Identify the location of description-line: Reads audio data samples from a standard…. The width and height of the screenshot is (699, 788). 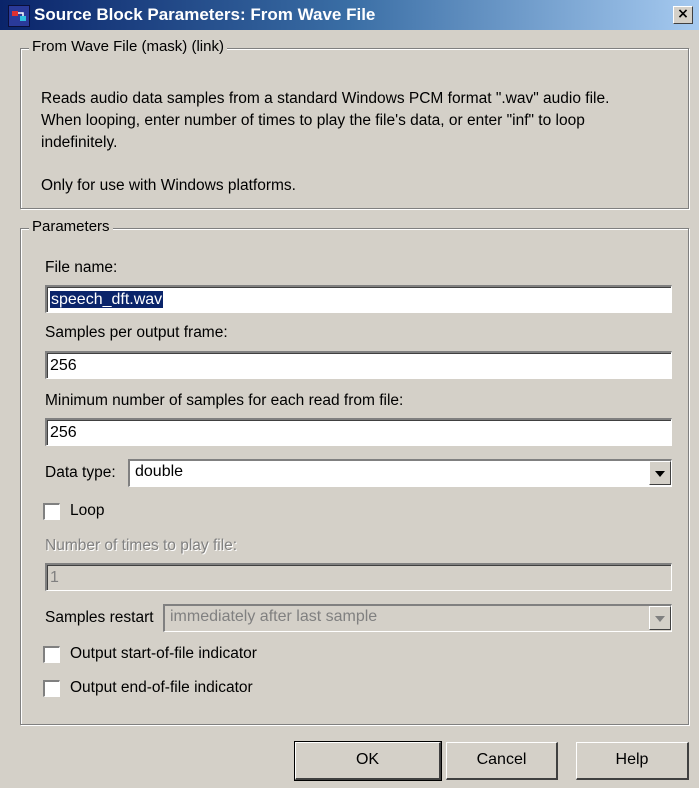
(325, 98).